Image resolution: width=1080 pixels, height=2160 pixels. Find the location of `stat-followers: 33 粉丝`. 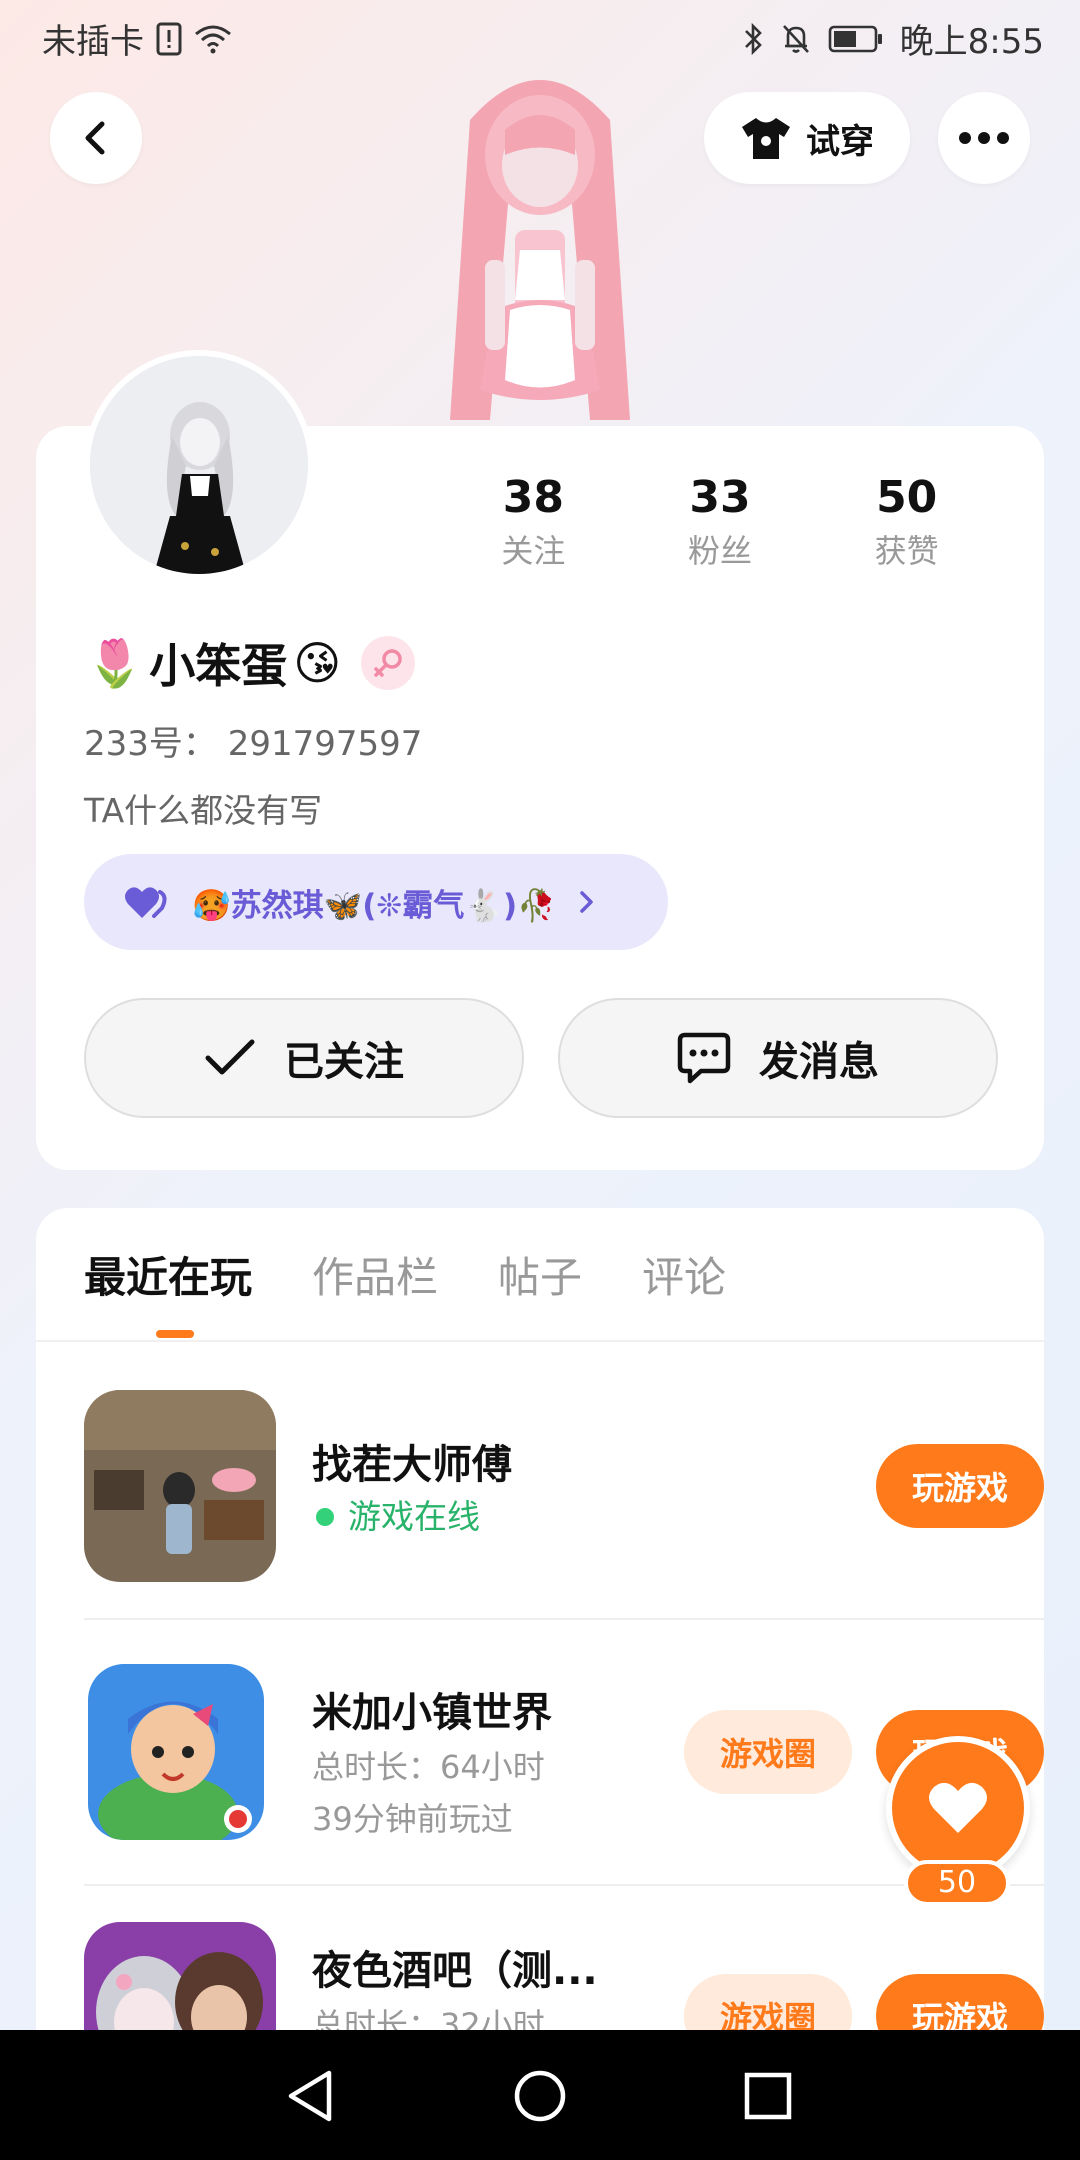

stat-followers: 33 粉丝 is located at coordinates (720, 523).